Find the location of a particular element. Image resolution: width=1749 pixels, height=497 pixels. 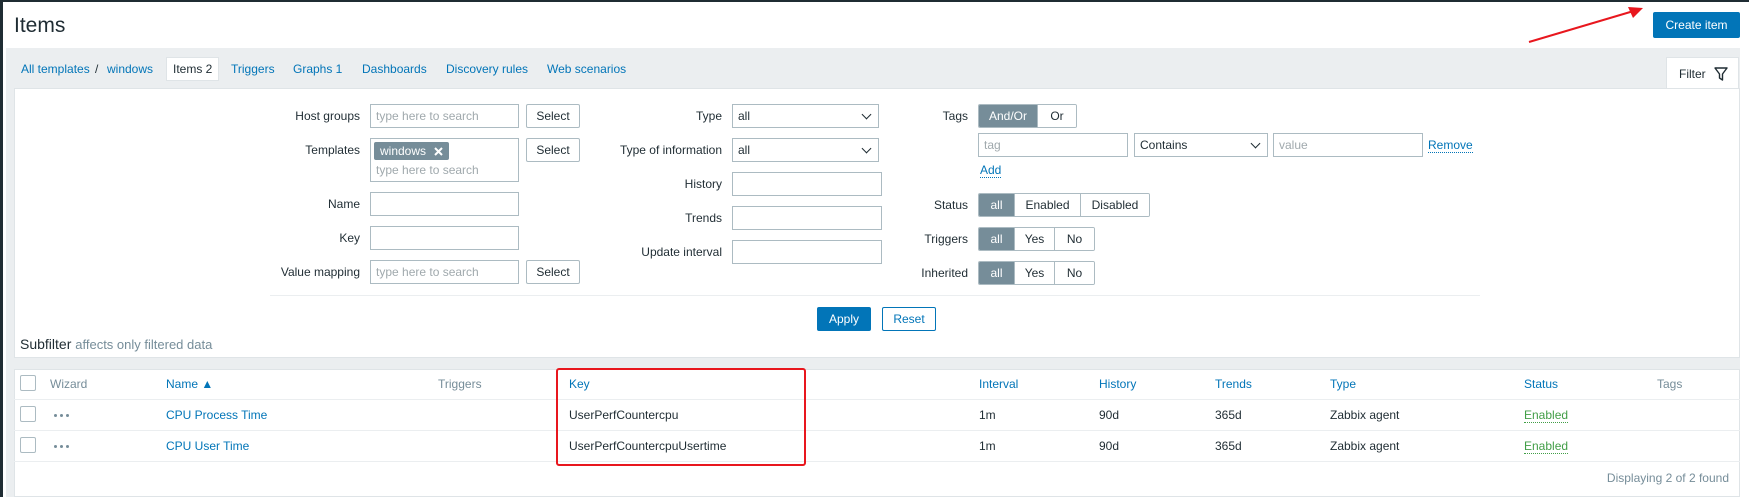

templates-label: Templates is located at coordinates (332, 150).